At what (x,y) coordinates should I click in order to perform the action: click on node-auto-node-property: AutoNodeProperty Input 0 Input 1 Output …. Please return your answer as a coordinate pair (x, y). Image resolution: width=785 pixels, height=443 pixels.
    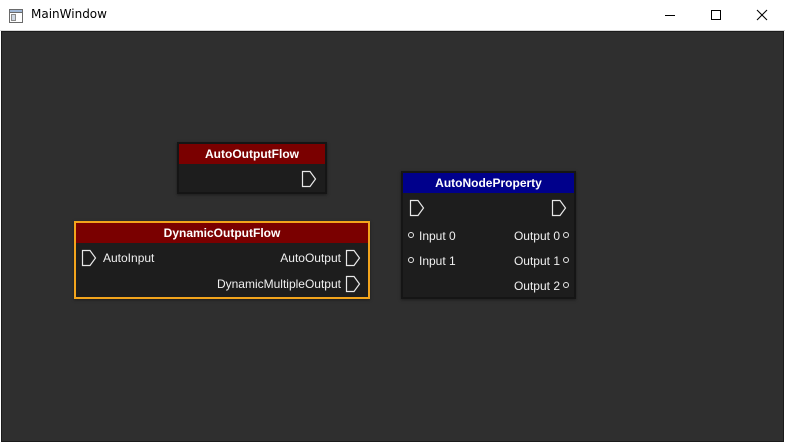
    Looking at the image, I should click on (488, 235).